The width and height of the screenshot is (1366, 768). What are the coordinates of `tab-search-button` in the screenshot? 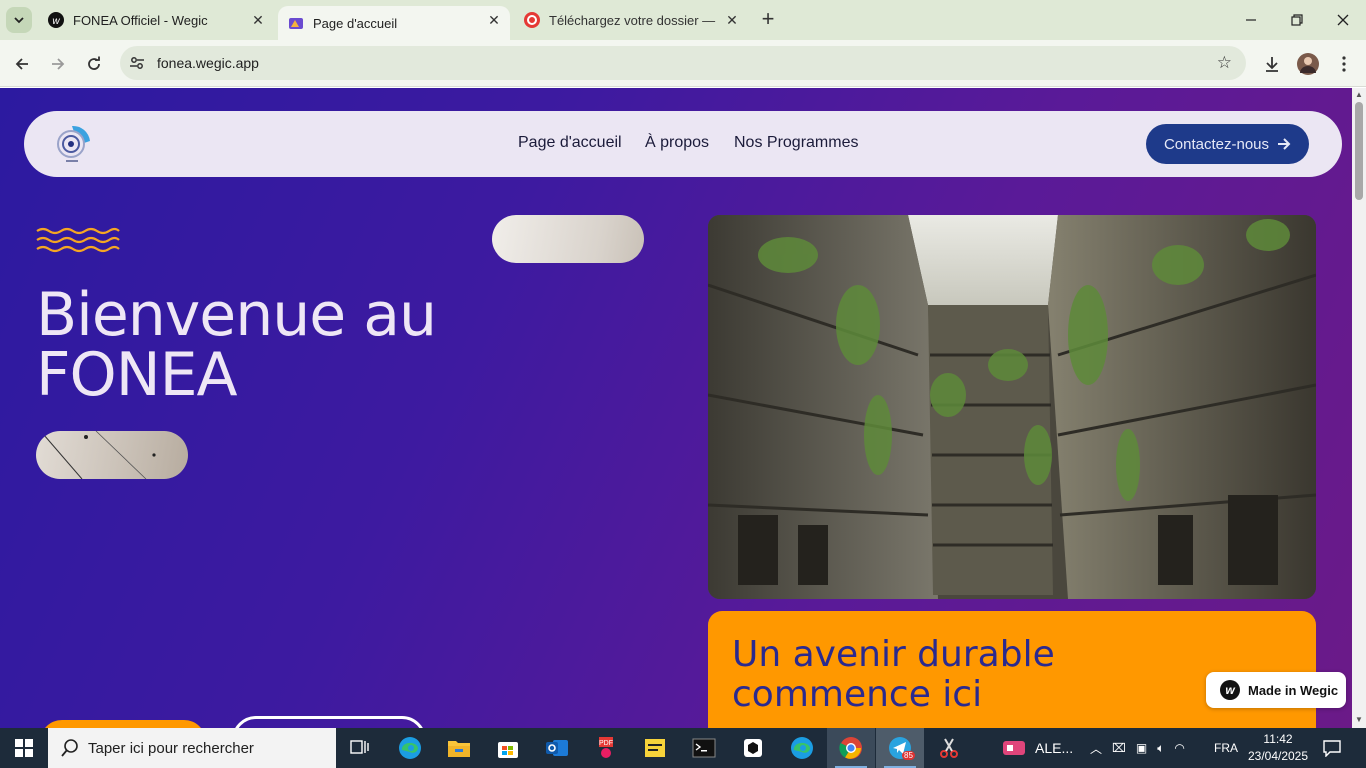 It's located at (19, 20).